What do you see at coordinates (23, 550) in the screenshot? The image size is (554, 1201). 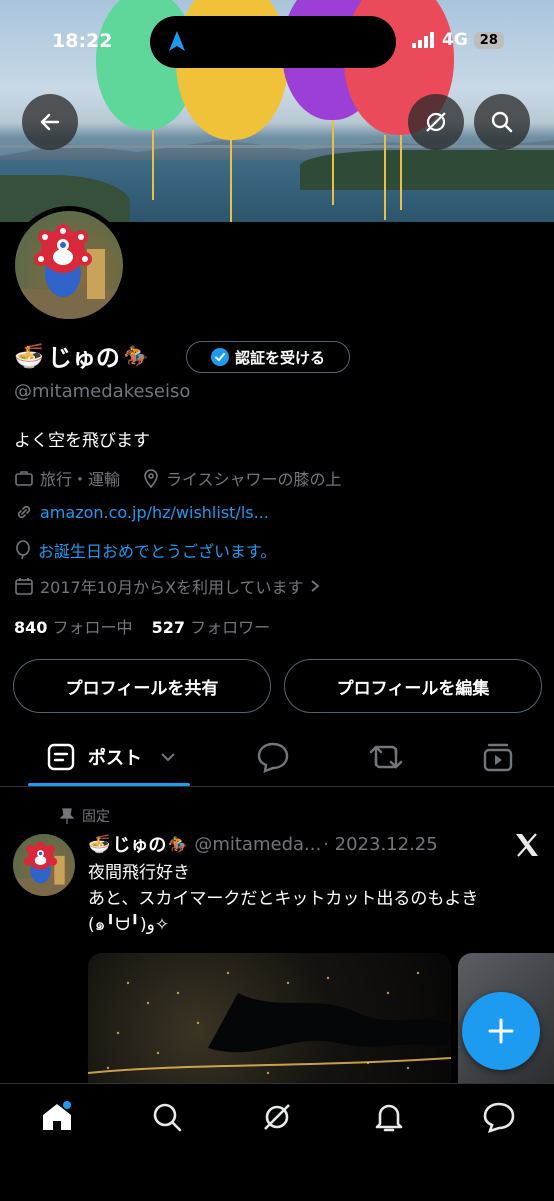 I see `balloon-icon` at bounding box center [23, 550].